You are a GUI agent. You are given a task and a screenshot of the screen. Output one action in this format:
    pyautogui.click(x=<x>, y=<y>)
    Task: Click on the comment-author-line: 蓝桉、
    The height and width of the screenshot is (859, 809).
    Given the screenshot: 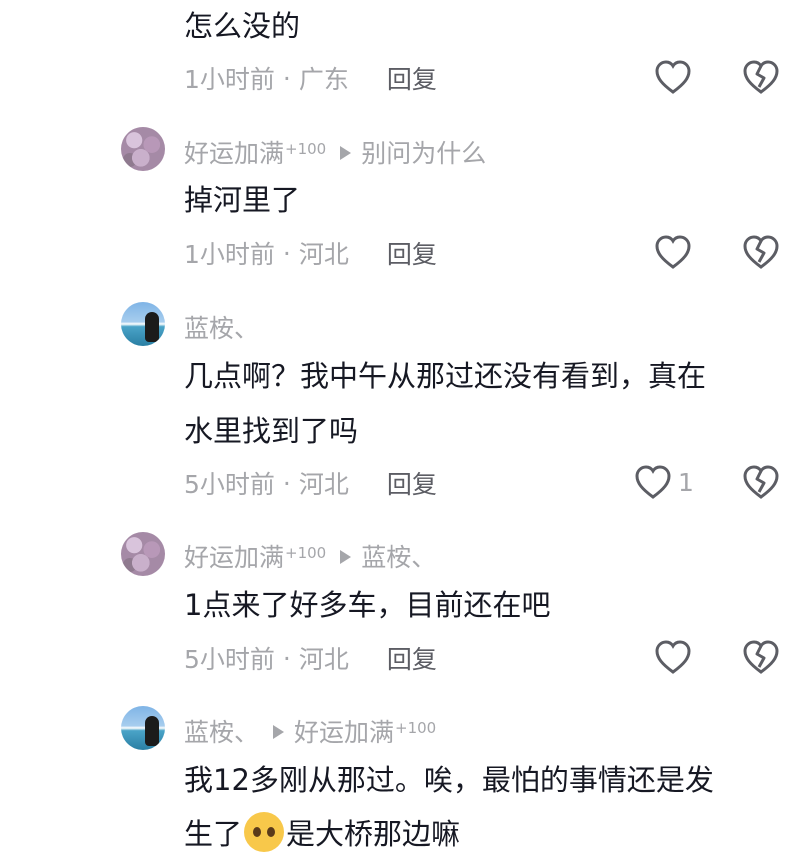 What is the action you would take?
    pyautogui.click(x=221, y=327)
    